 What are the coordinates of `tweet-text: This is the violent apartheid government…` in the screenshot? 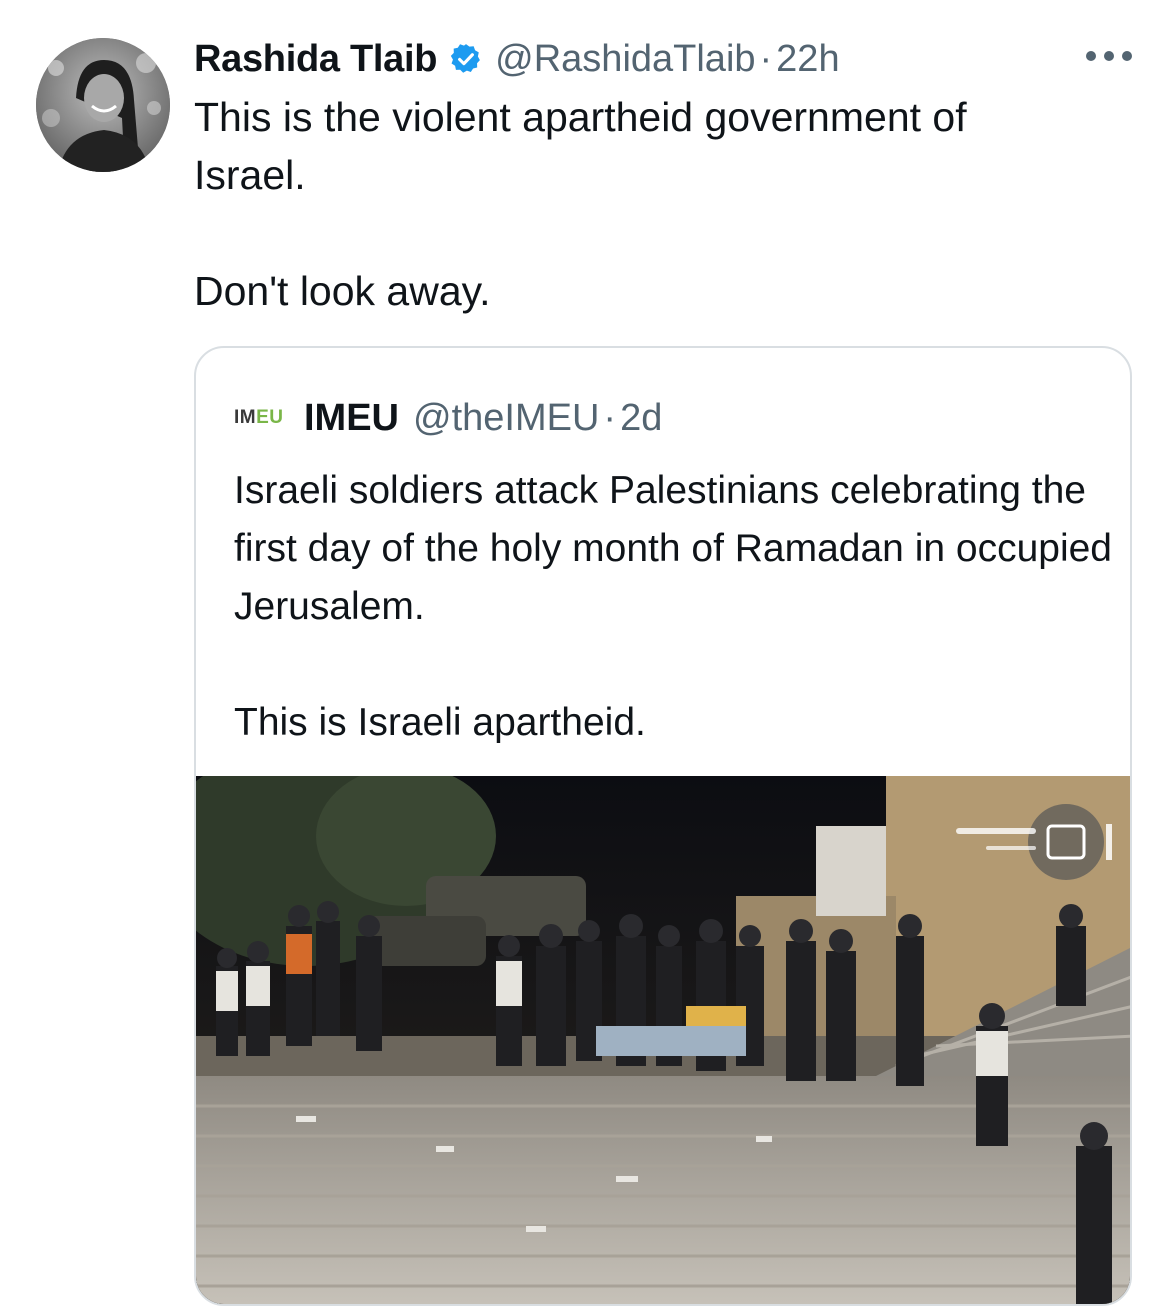 It's located at (644, 204).